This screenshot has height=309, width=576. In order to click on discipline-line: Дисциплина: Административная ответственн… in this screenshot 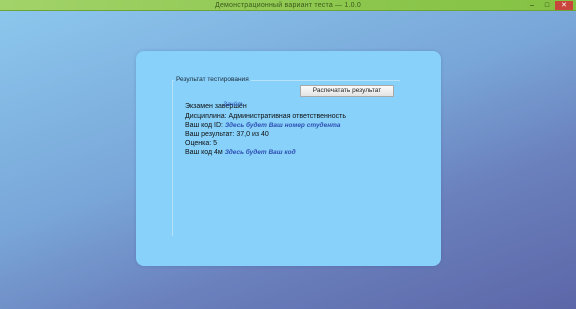, I will do `click(266, 116)`.